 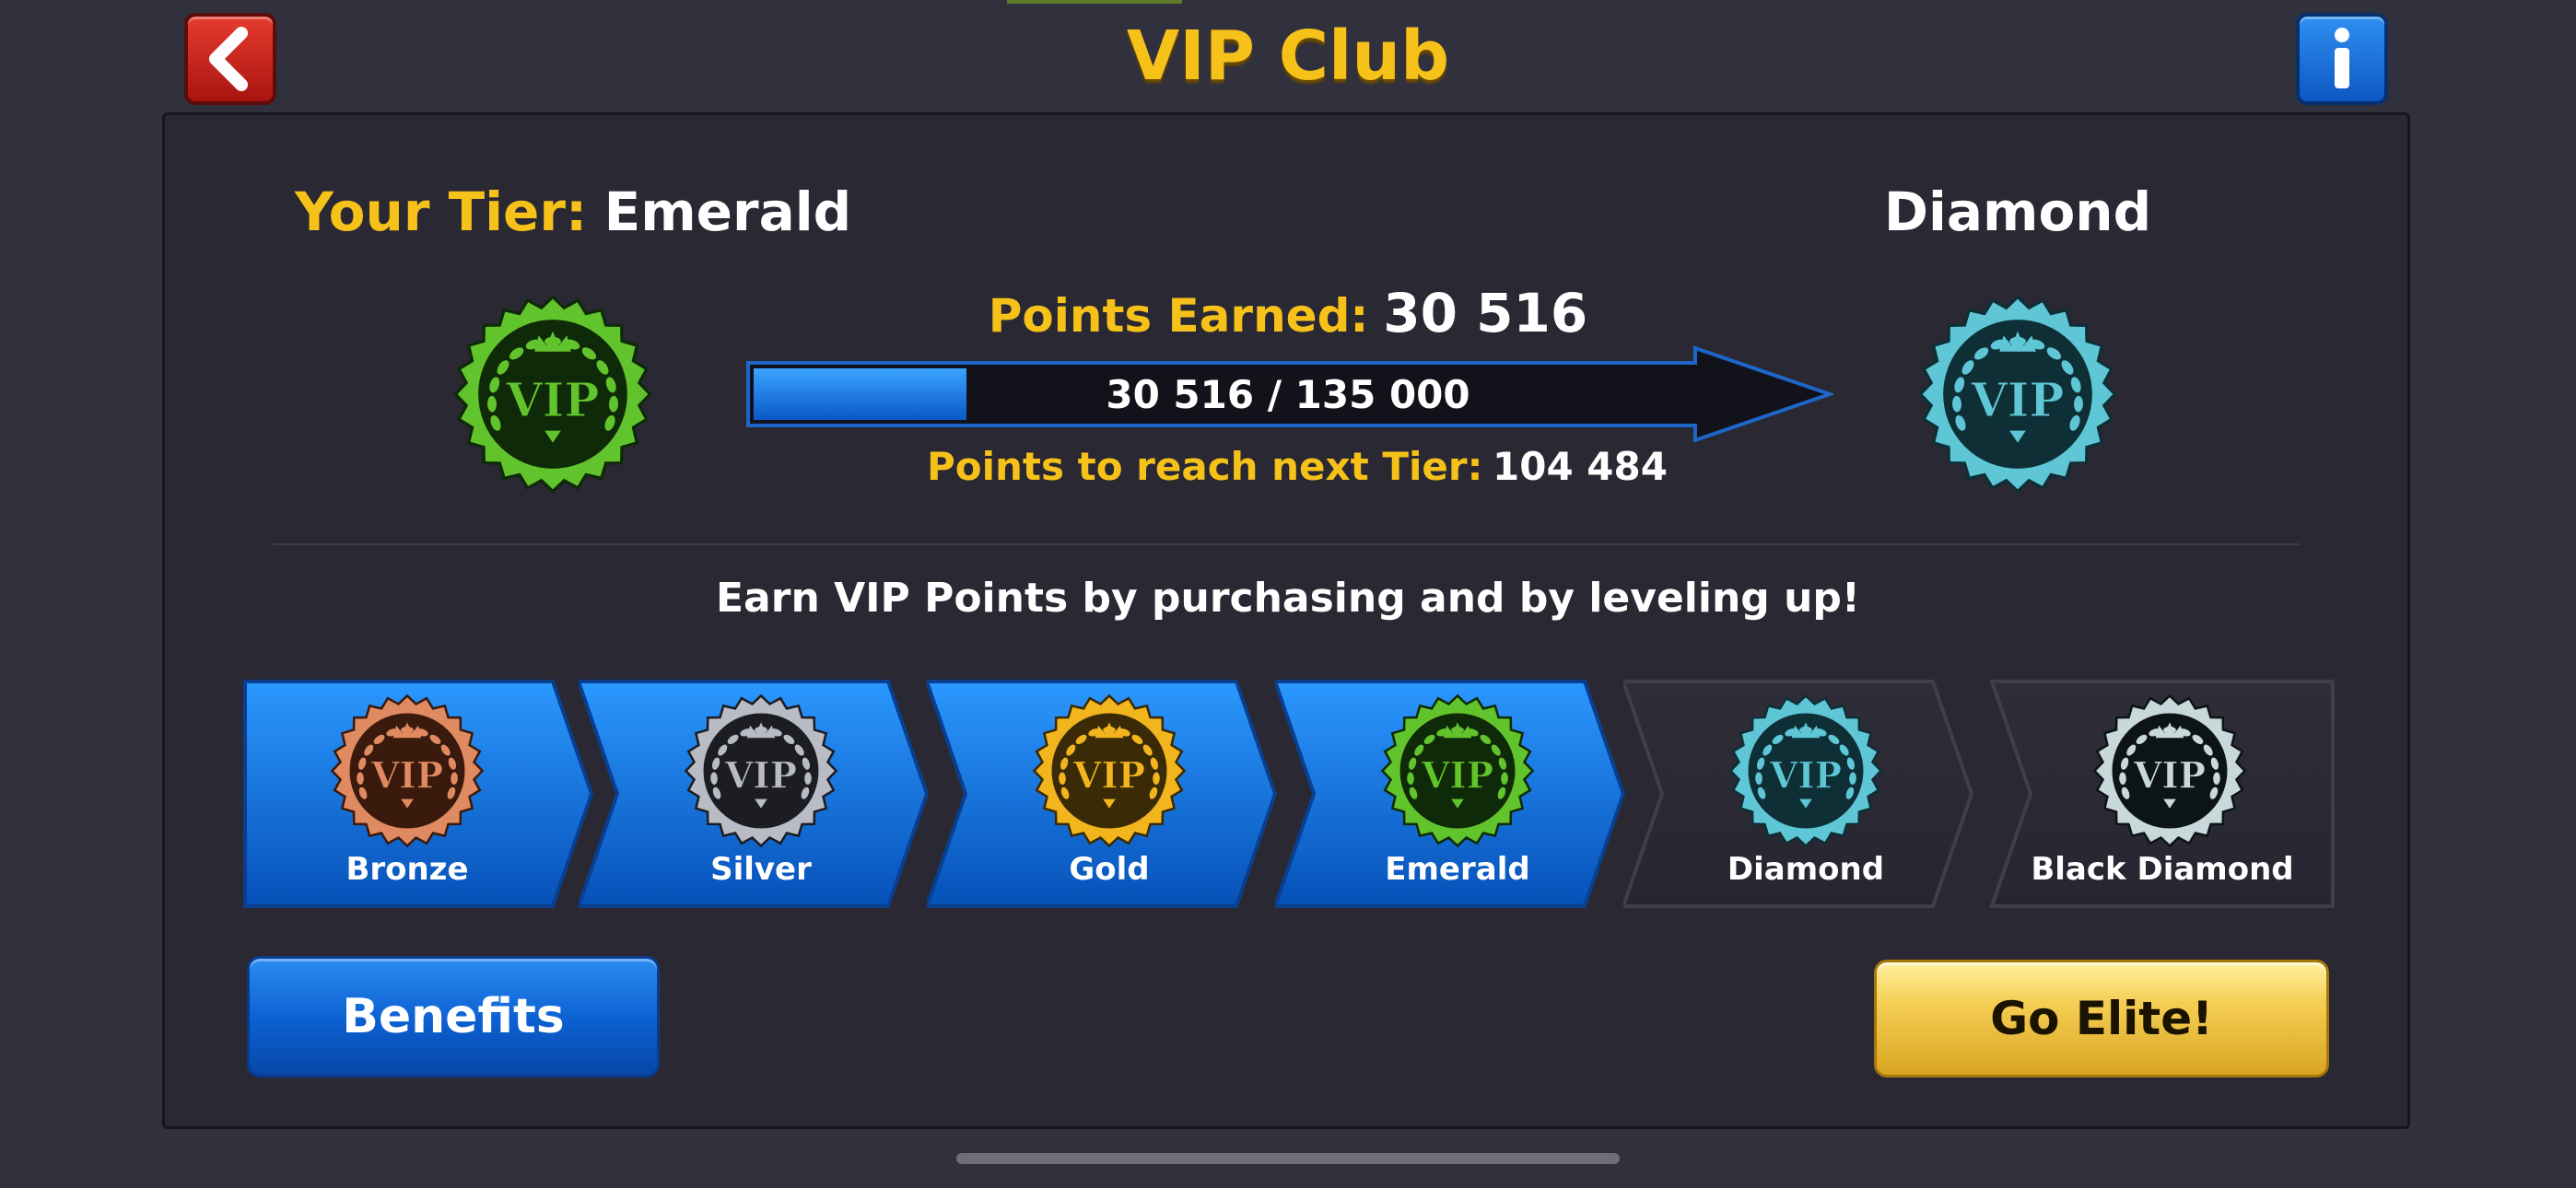 I want to click on tier-silver: VIP Silver, so click(x=763, y=794).